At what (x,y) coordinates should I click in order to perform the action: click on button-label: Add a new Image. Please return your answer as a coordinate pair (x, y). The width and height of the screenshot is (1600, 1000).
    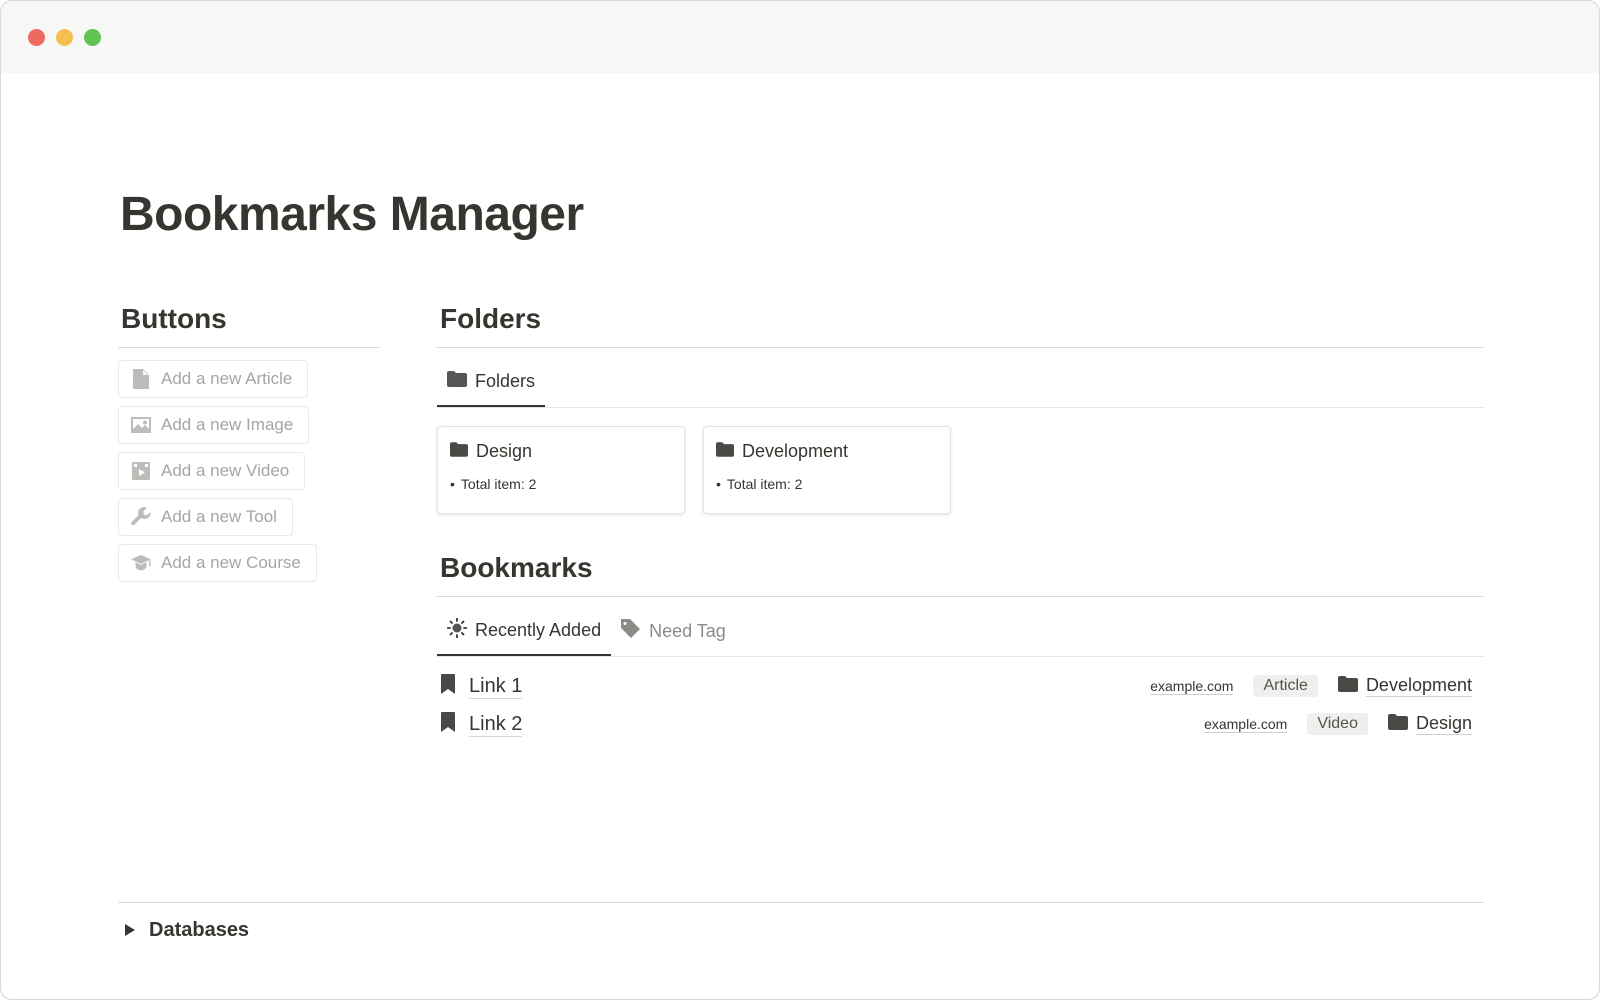
    Looking at the image, I should click on (227, 424).